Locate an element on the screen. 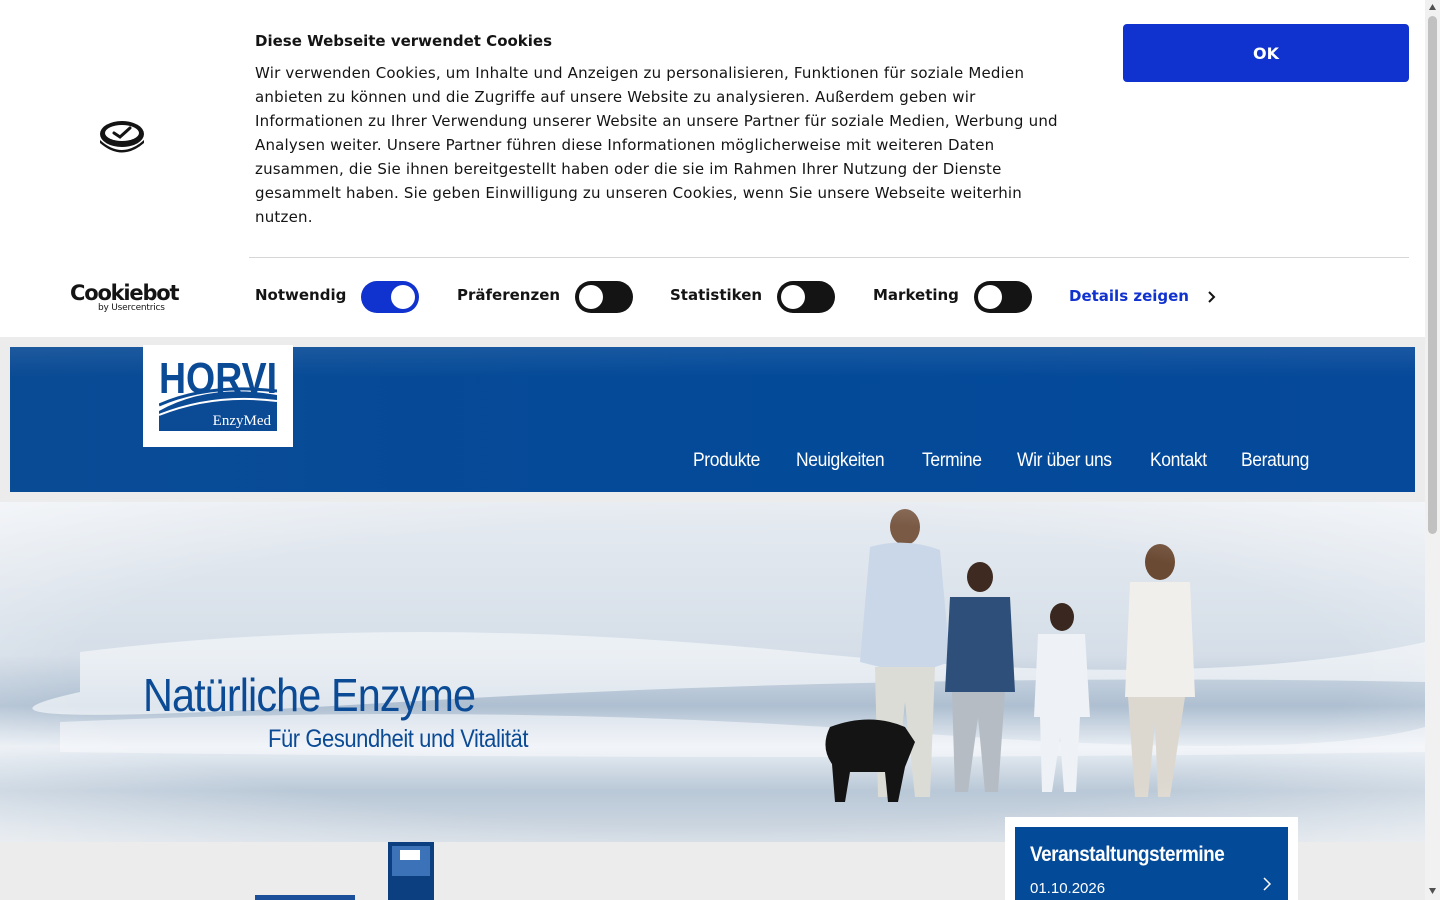 The width and height of the screenshot is (1440, 900). cookiebot-logo: Cookiebot by Usercentrics is located at coordinates (125, 297).